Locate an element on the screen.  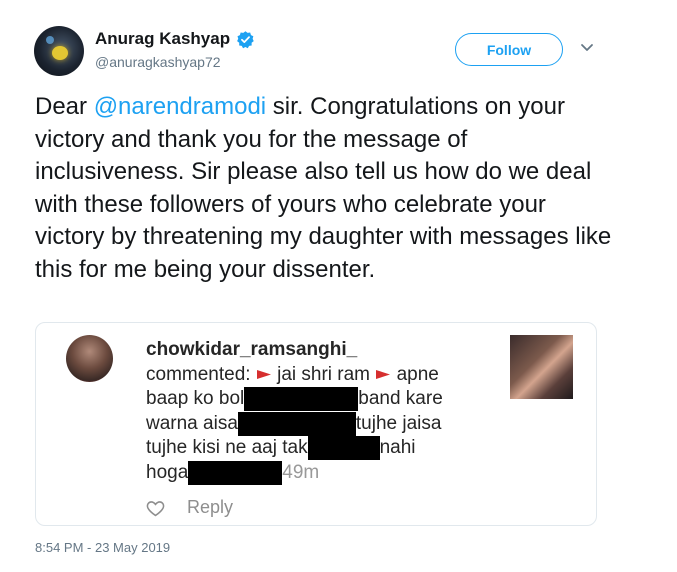
comment-username: chowkidar_ramsanghi_ is located at coordinates (252, 349).